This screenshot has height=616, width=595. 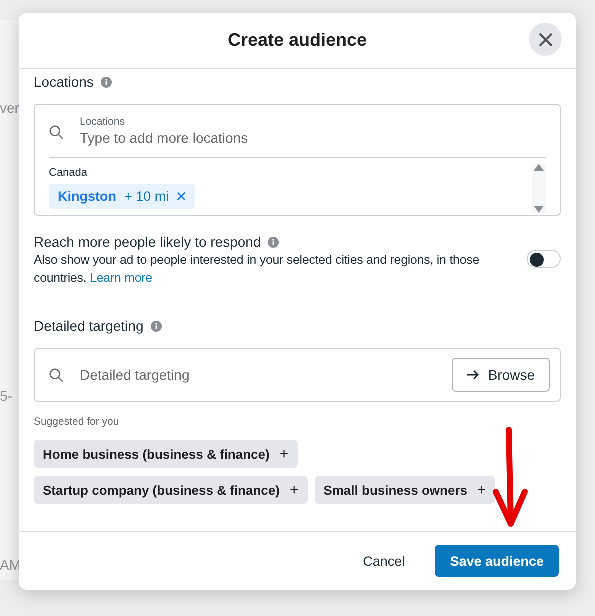 I want to click on suggestion-chip: Startup company (business & finance) +, so click(x=171, y=490).